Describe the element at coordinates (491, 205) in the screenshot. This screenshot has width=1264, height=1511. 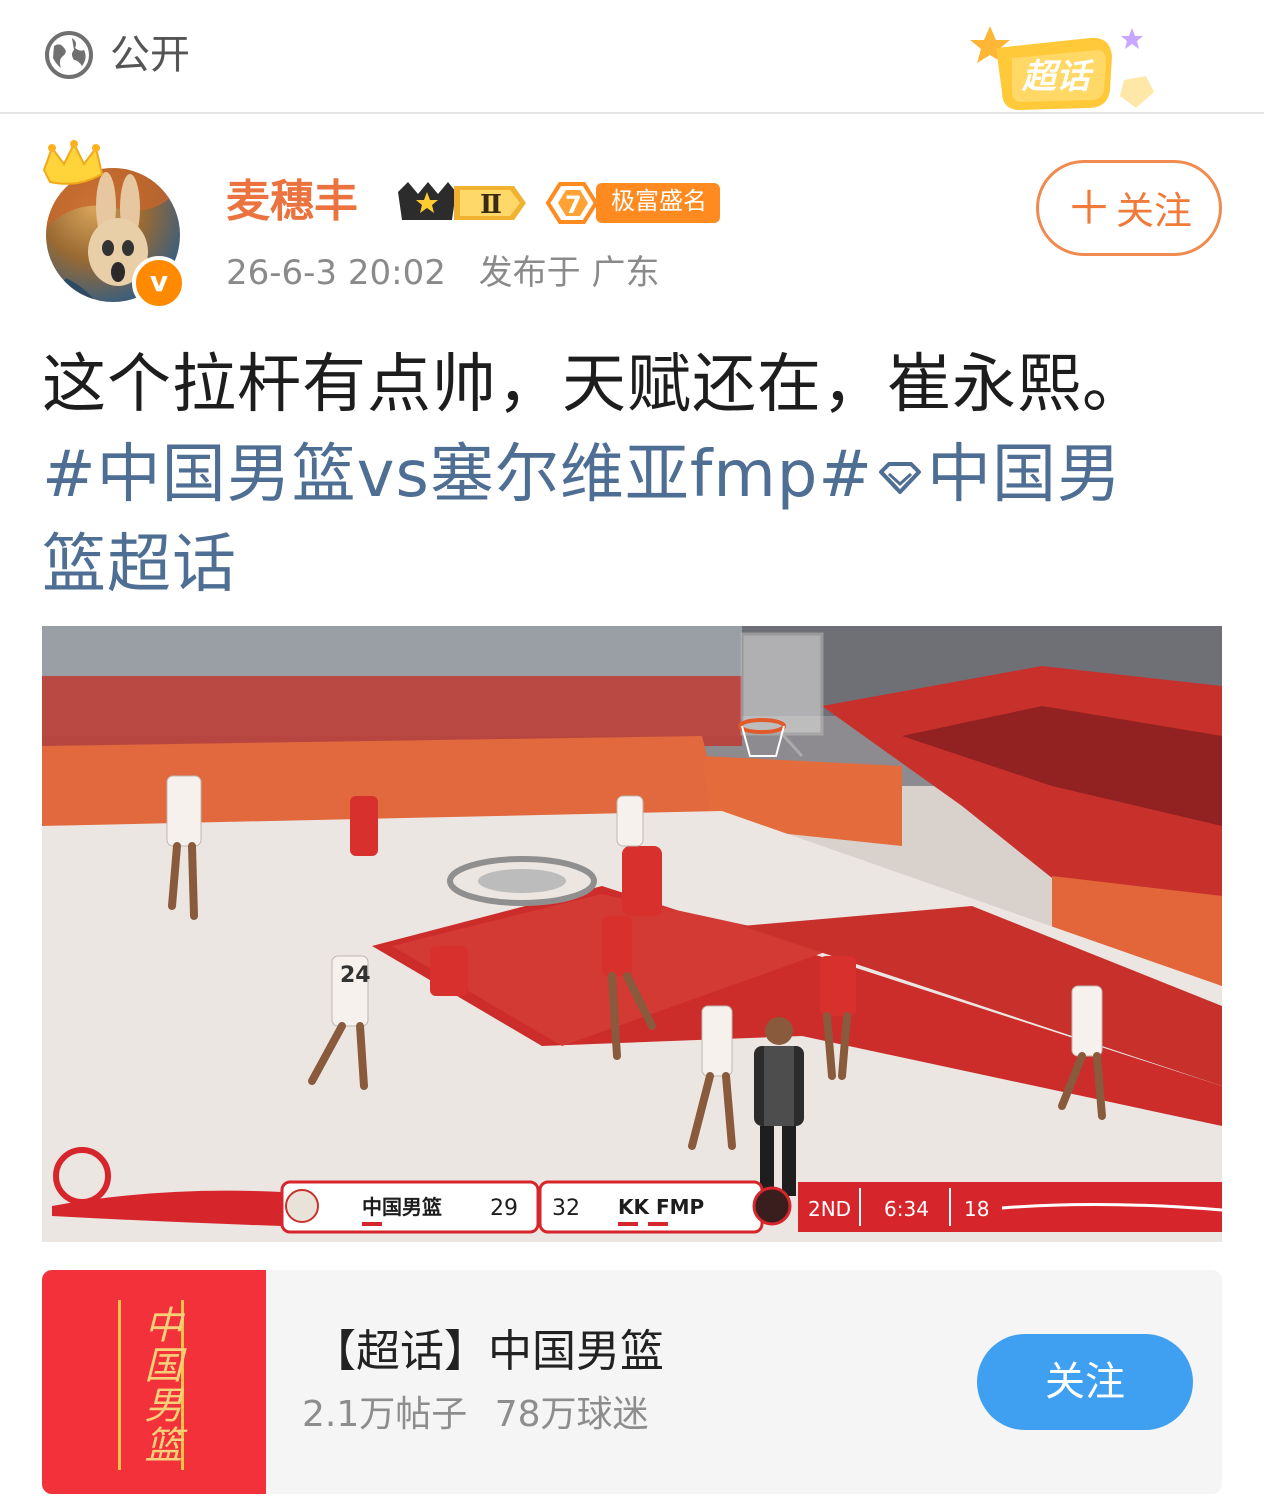
I see `vip-level: Ⅱ` at that location.